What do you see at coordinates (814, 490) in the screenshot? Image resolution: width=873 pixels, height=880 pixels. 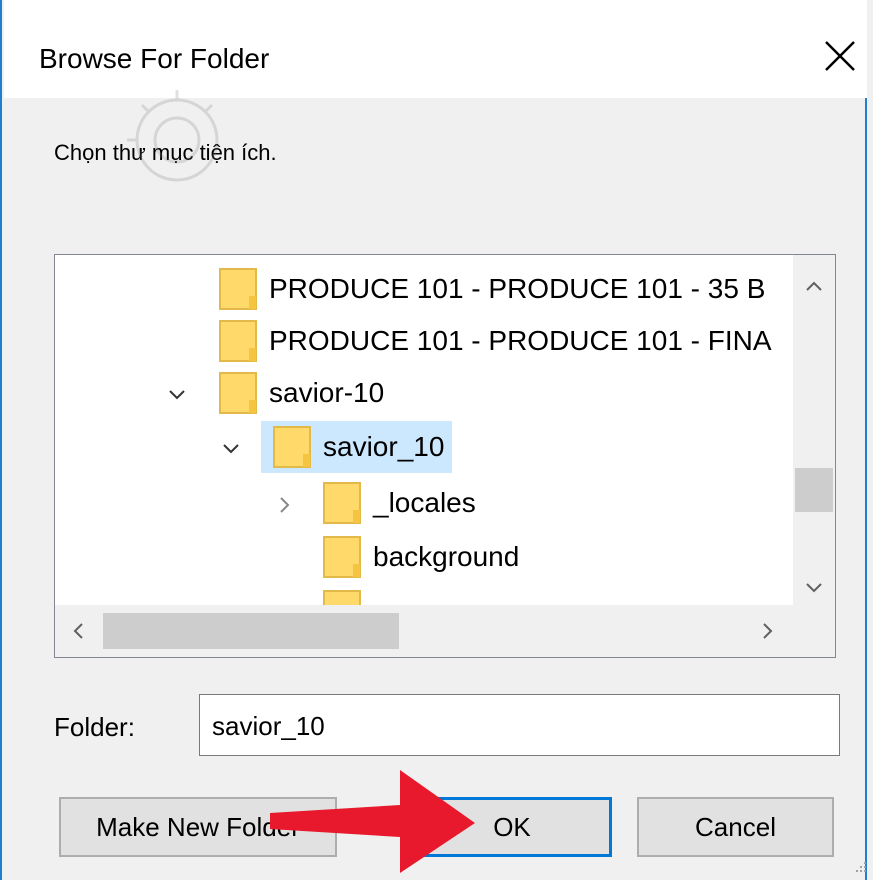 I see `vertical-scroll-thumb` at bounding box center [814, 490].